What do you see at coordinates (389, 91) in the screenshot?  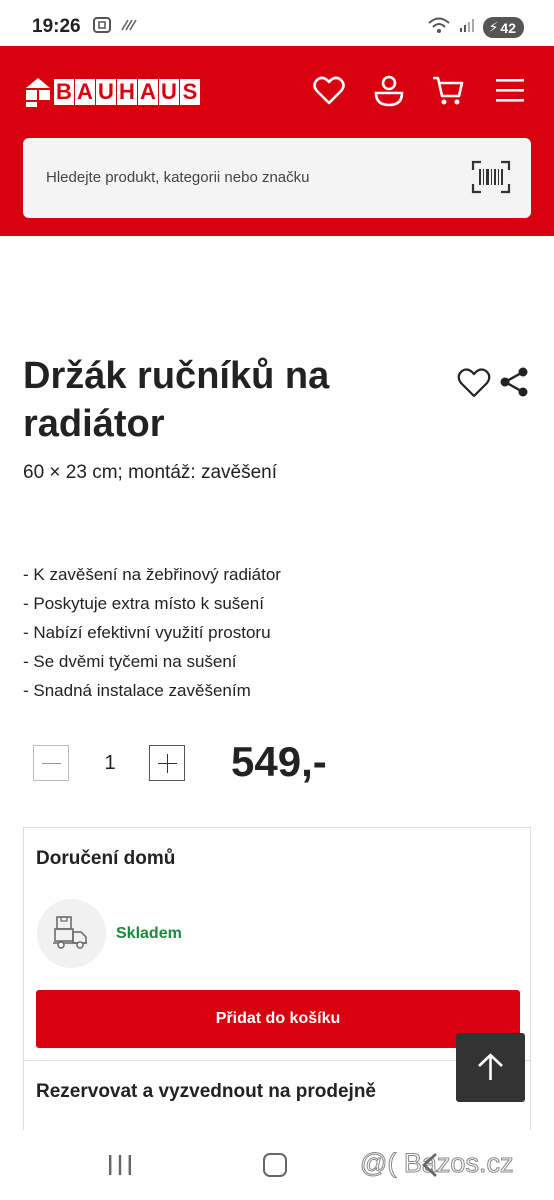 I see `account-icon` at bounding box center [389, 91].